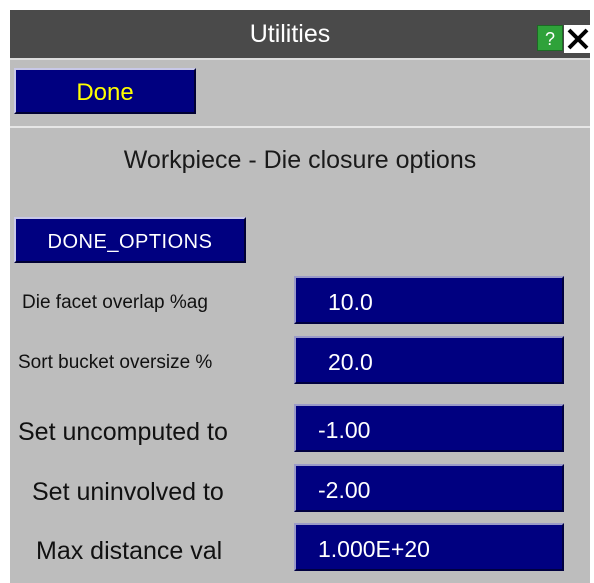 The height and width of the screenshot is (583, 594). I want to click on help-button: ?, so click(550, 38).